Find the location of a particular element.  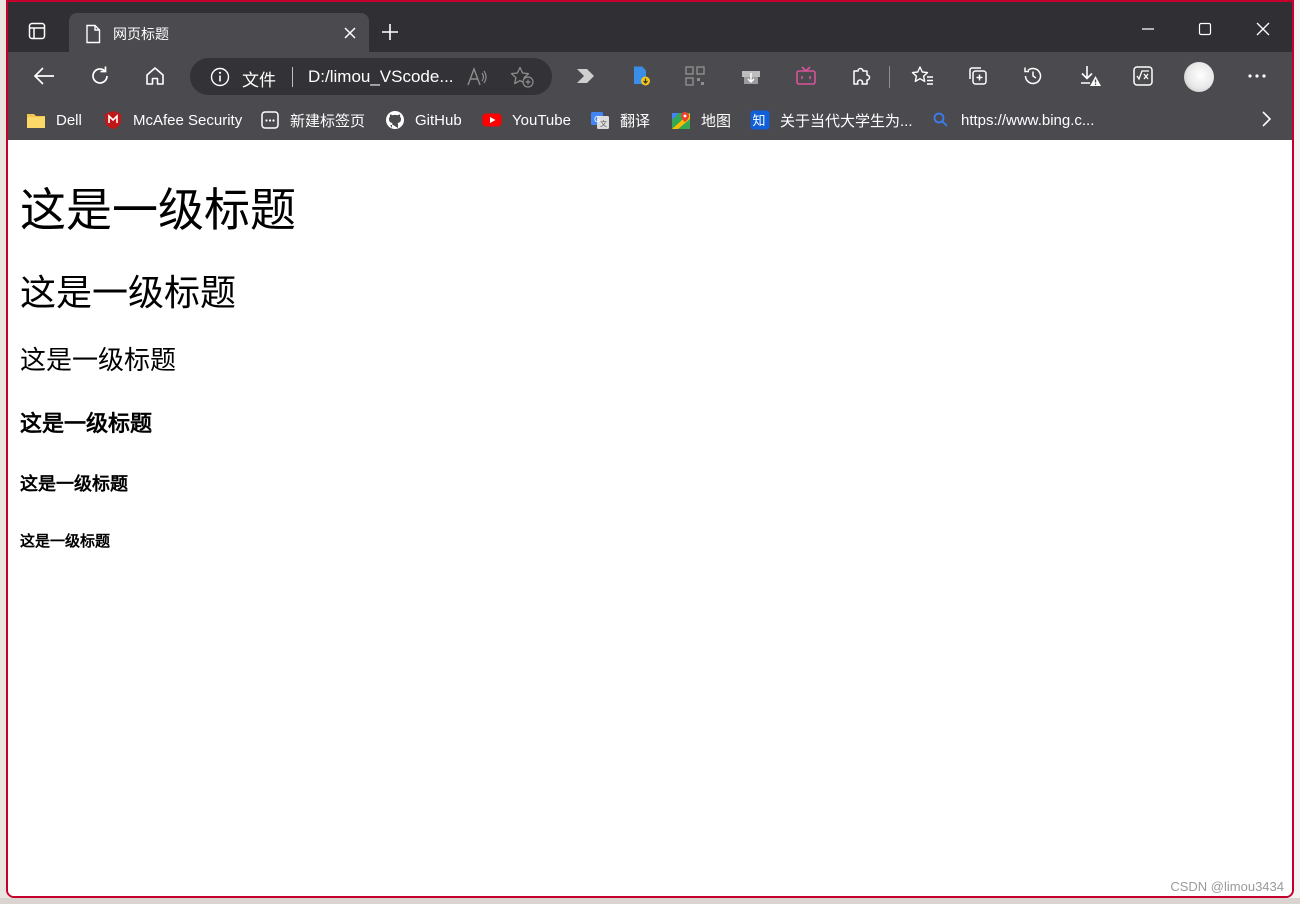

tv-extension-icon is located at coordinates (806, 75).